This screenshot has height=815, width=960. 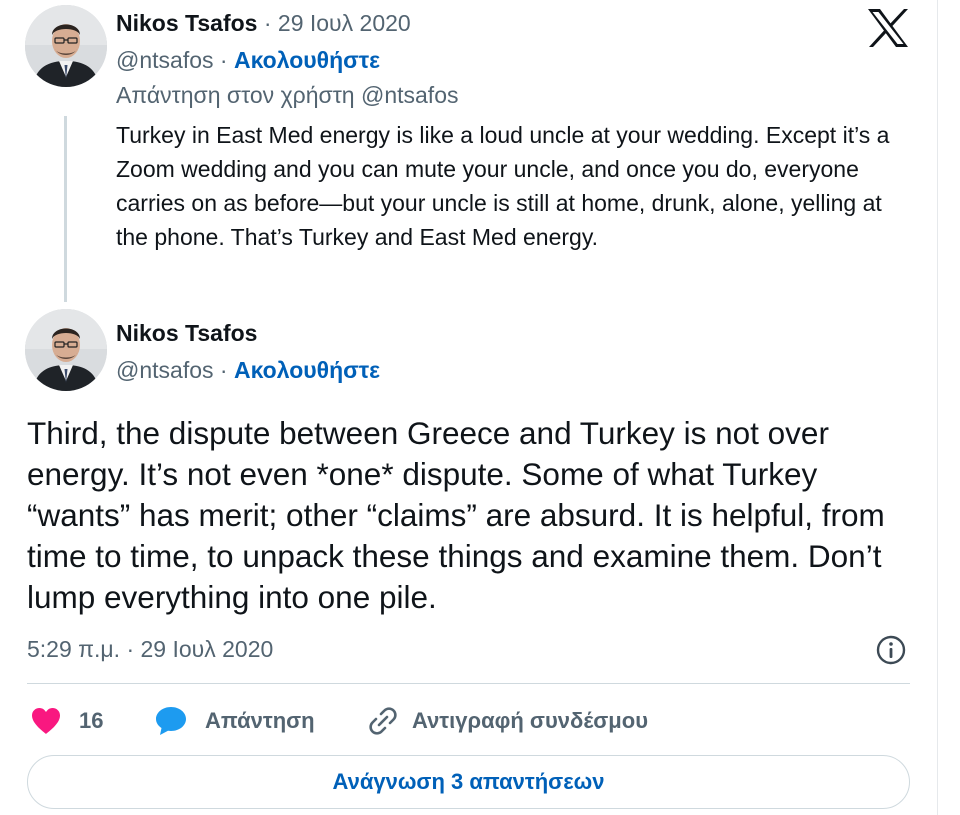 What do you see at coordinates (307, 370) in the screenshot?
I see `follow-button: Ακολουθήστε` at bounding box center [307, 370].